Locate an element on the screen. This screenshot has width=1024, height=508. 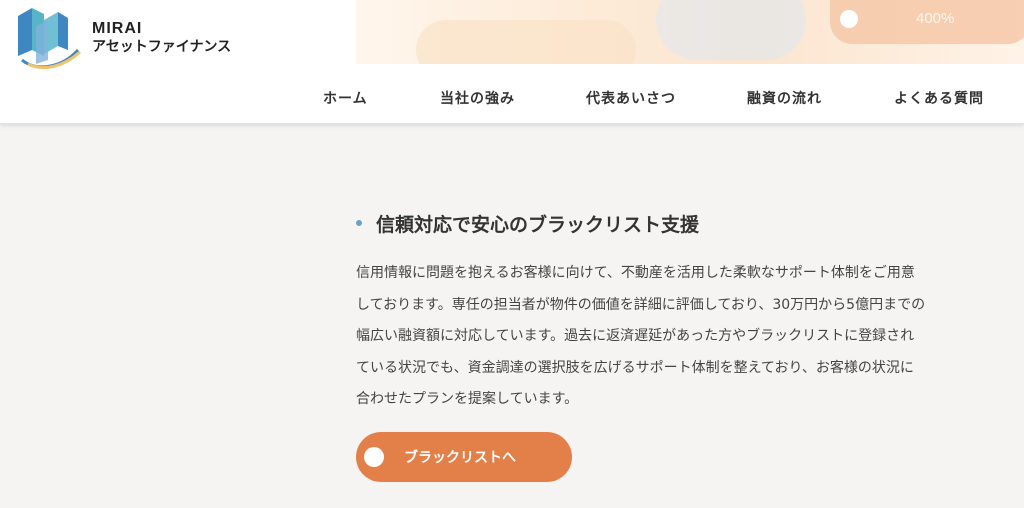
badge-dot-icon is located at coordinates (849, 19).